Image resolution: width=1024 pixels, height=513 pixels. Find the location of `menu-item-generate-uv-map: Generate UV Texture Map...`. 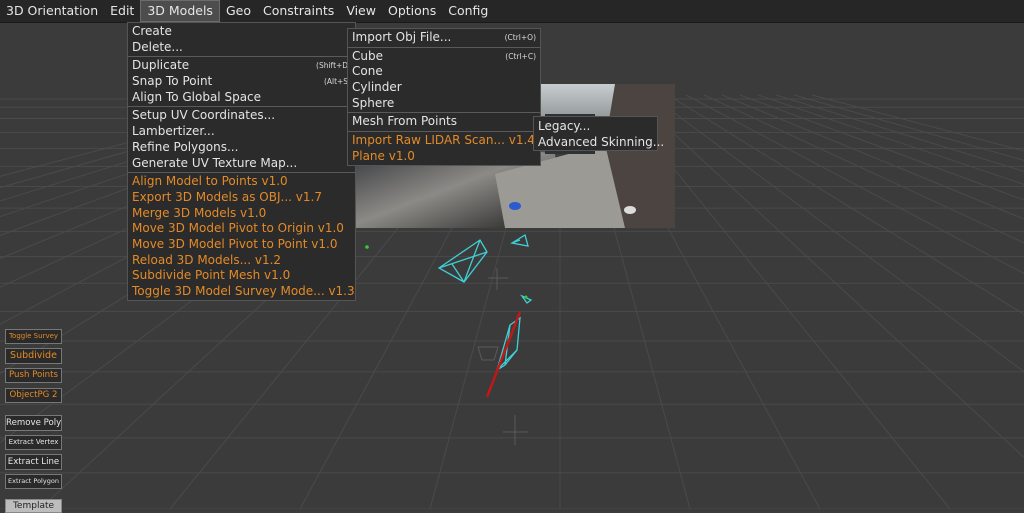

menu-item-generate-uv-map: Generate UV Texture Map... is located at coordinates (241, 164).